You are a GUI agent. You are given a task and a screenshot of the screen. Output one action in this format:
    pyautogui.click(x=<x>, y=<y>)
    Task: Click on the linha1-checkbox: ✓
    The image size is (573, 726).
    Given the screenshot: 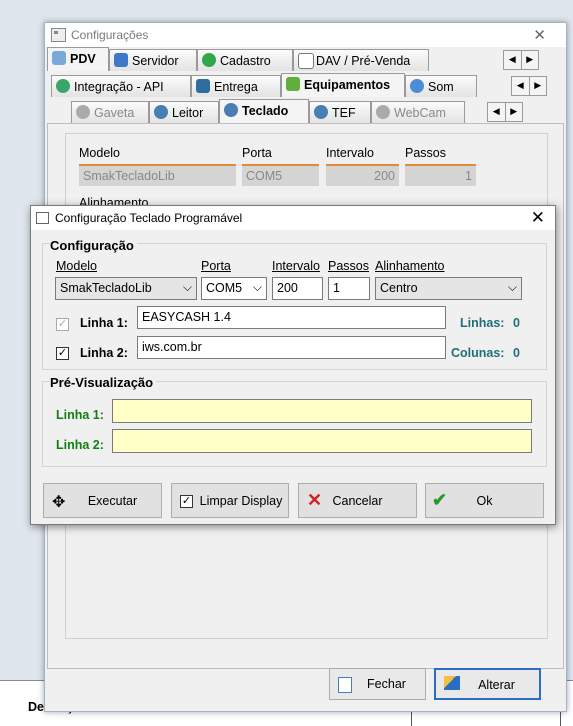 What is the action you would take?
    pyautogui.click(x=62, y=324)
    